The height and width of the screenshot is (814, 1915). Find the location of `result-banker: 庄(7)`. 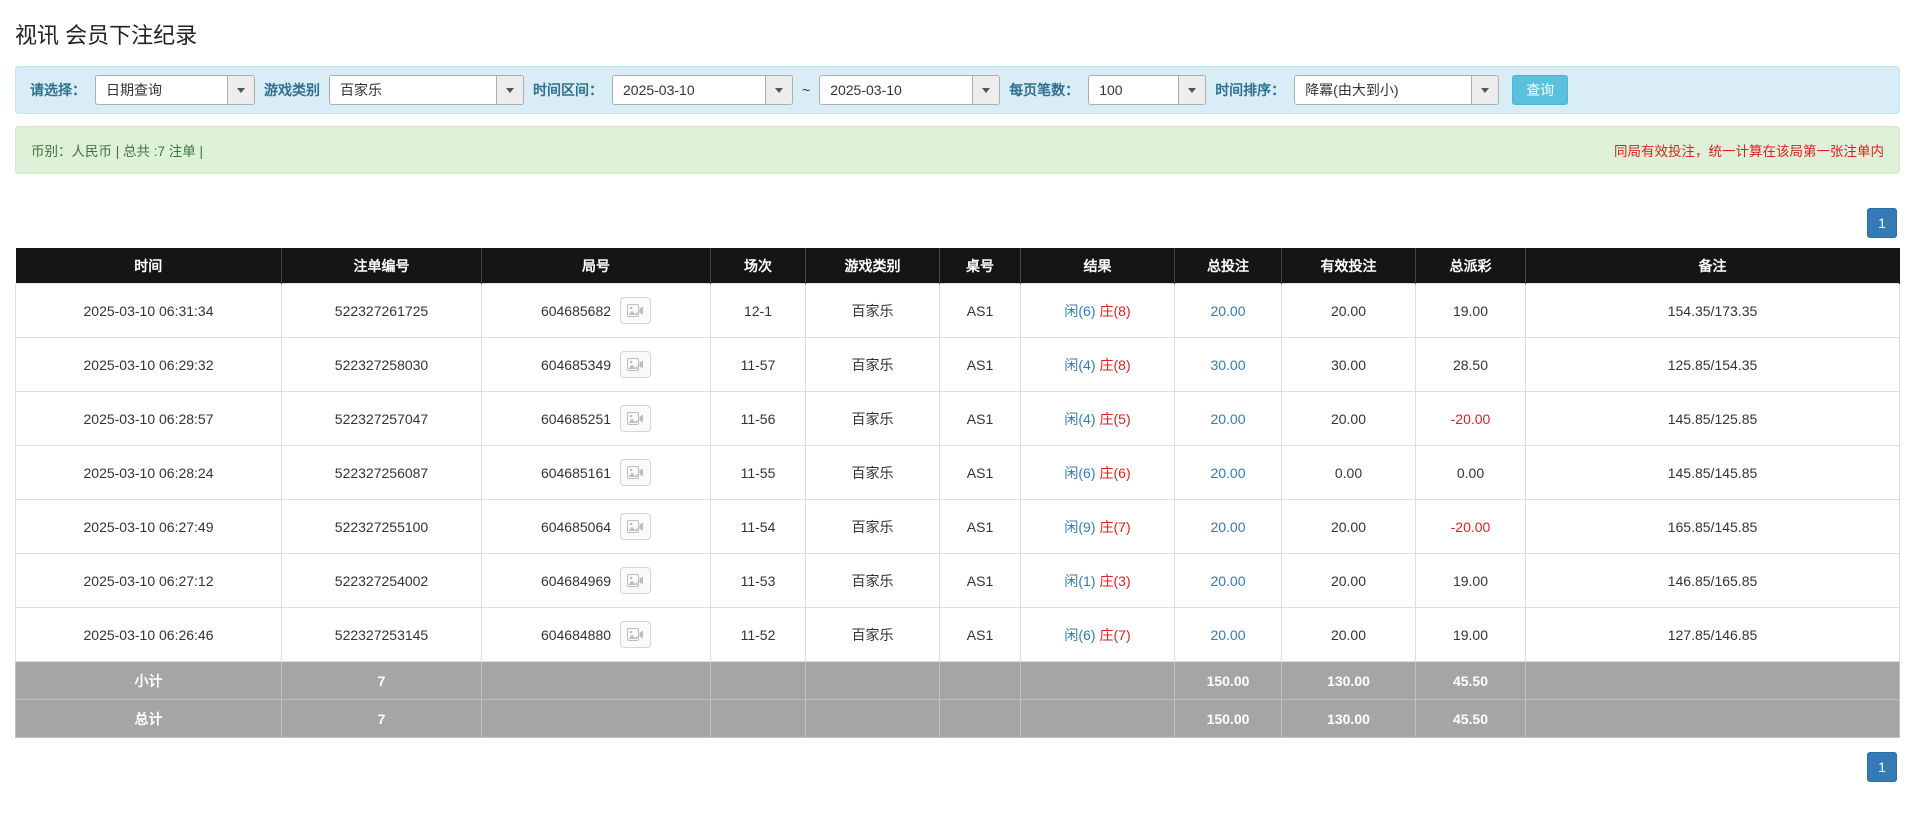

result-banker: 庄(7) is located at coordinates (1115, 634).